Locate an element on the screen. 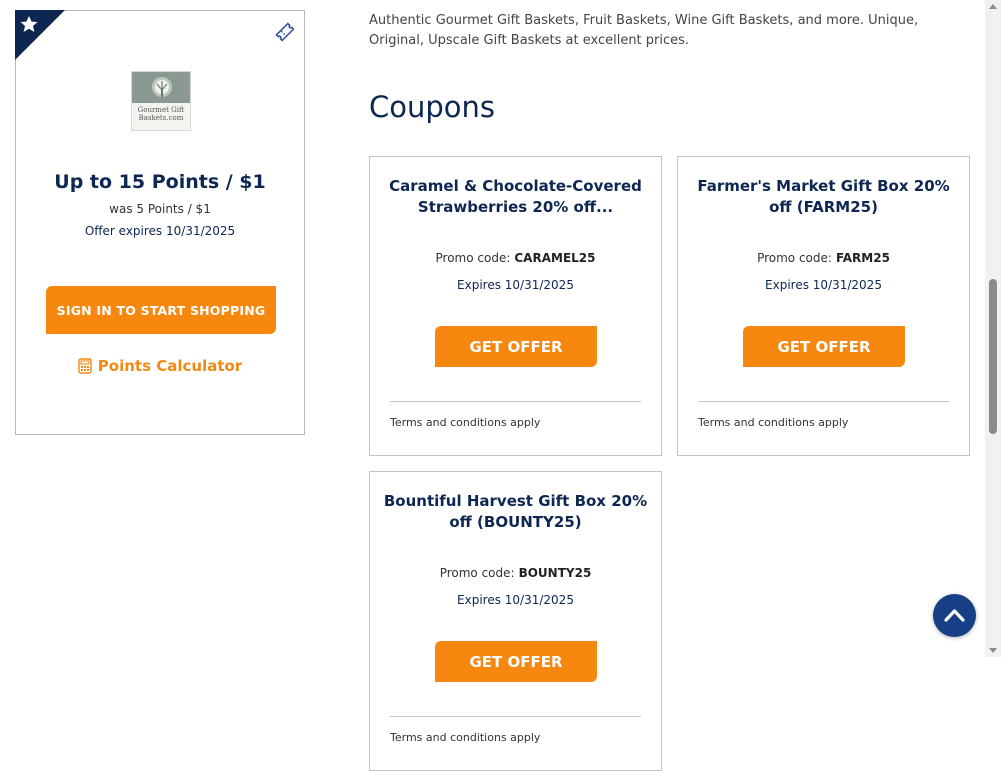 The height and width of the screenshot is (771, 1001). promo-code-value: CARAMEL25 is located at coordinates (555, 258).